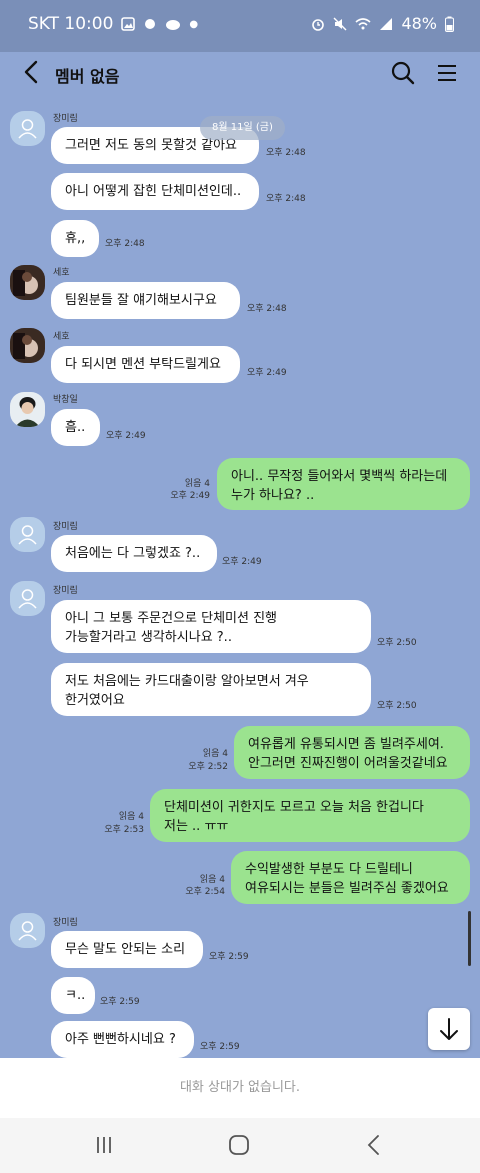 The width and height of the screenshot is (480, 1173). What do you see at coordinates (242, 128) in the screenshot?
I see `date-divider: 8월 11일 (금)` at bounding box center [242, 128].